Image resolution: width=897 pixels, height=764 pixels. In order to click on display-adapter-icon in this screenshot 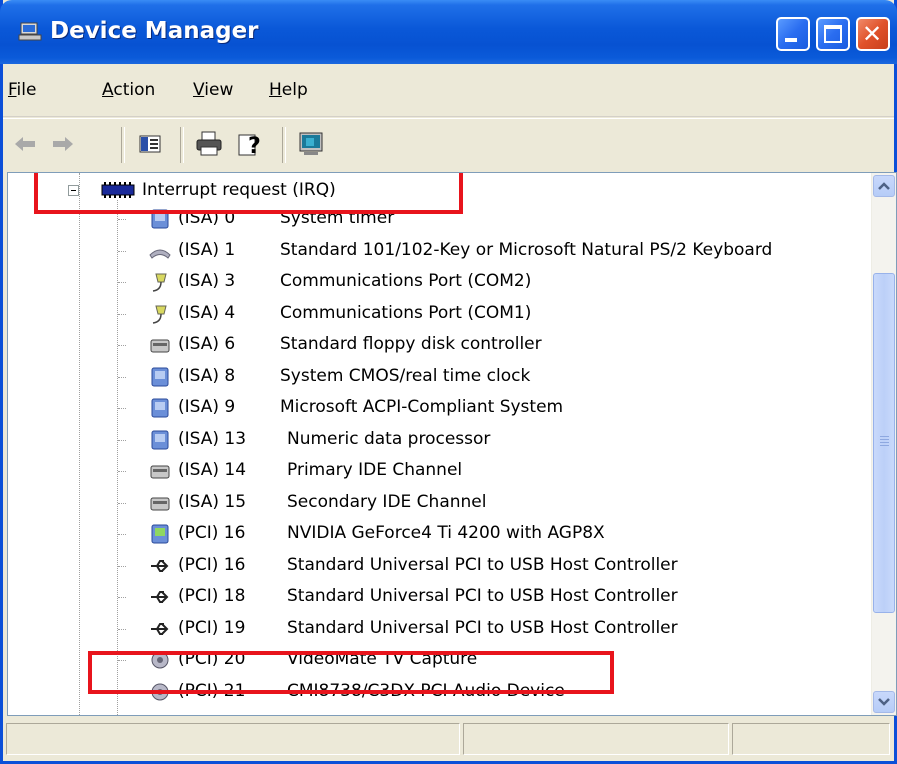, I will do `click(160, 534)`.